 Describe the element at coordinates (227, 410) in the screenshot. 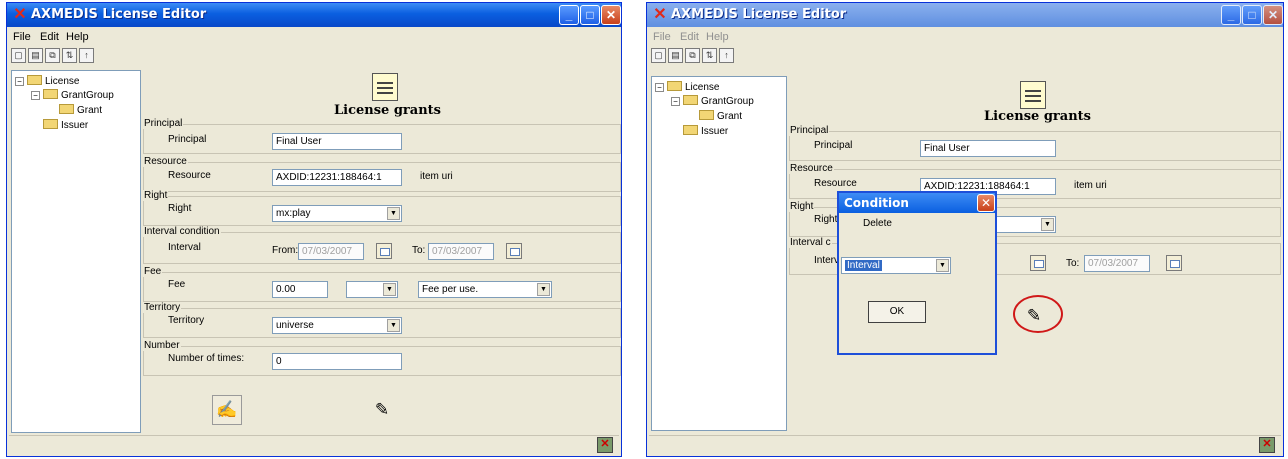

I see `apply-button: ✍` at that location.